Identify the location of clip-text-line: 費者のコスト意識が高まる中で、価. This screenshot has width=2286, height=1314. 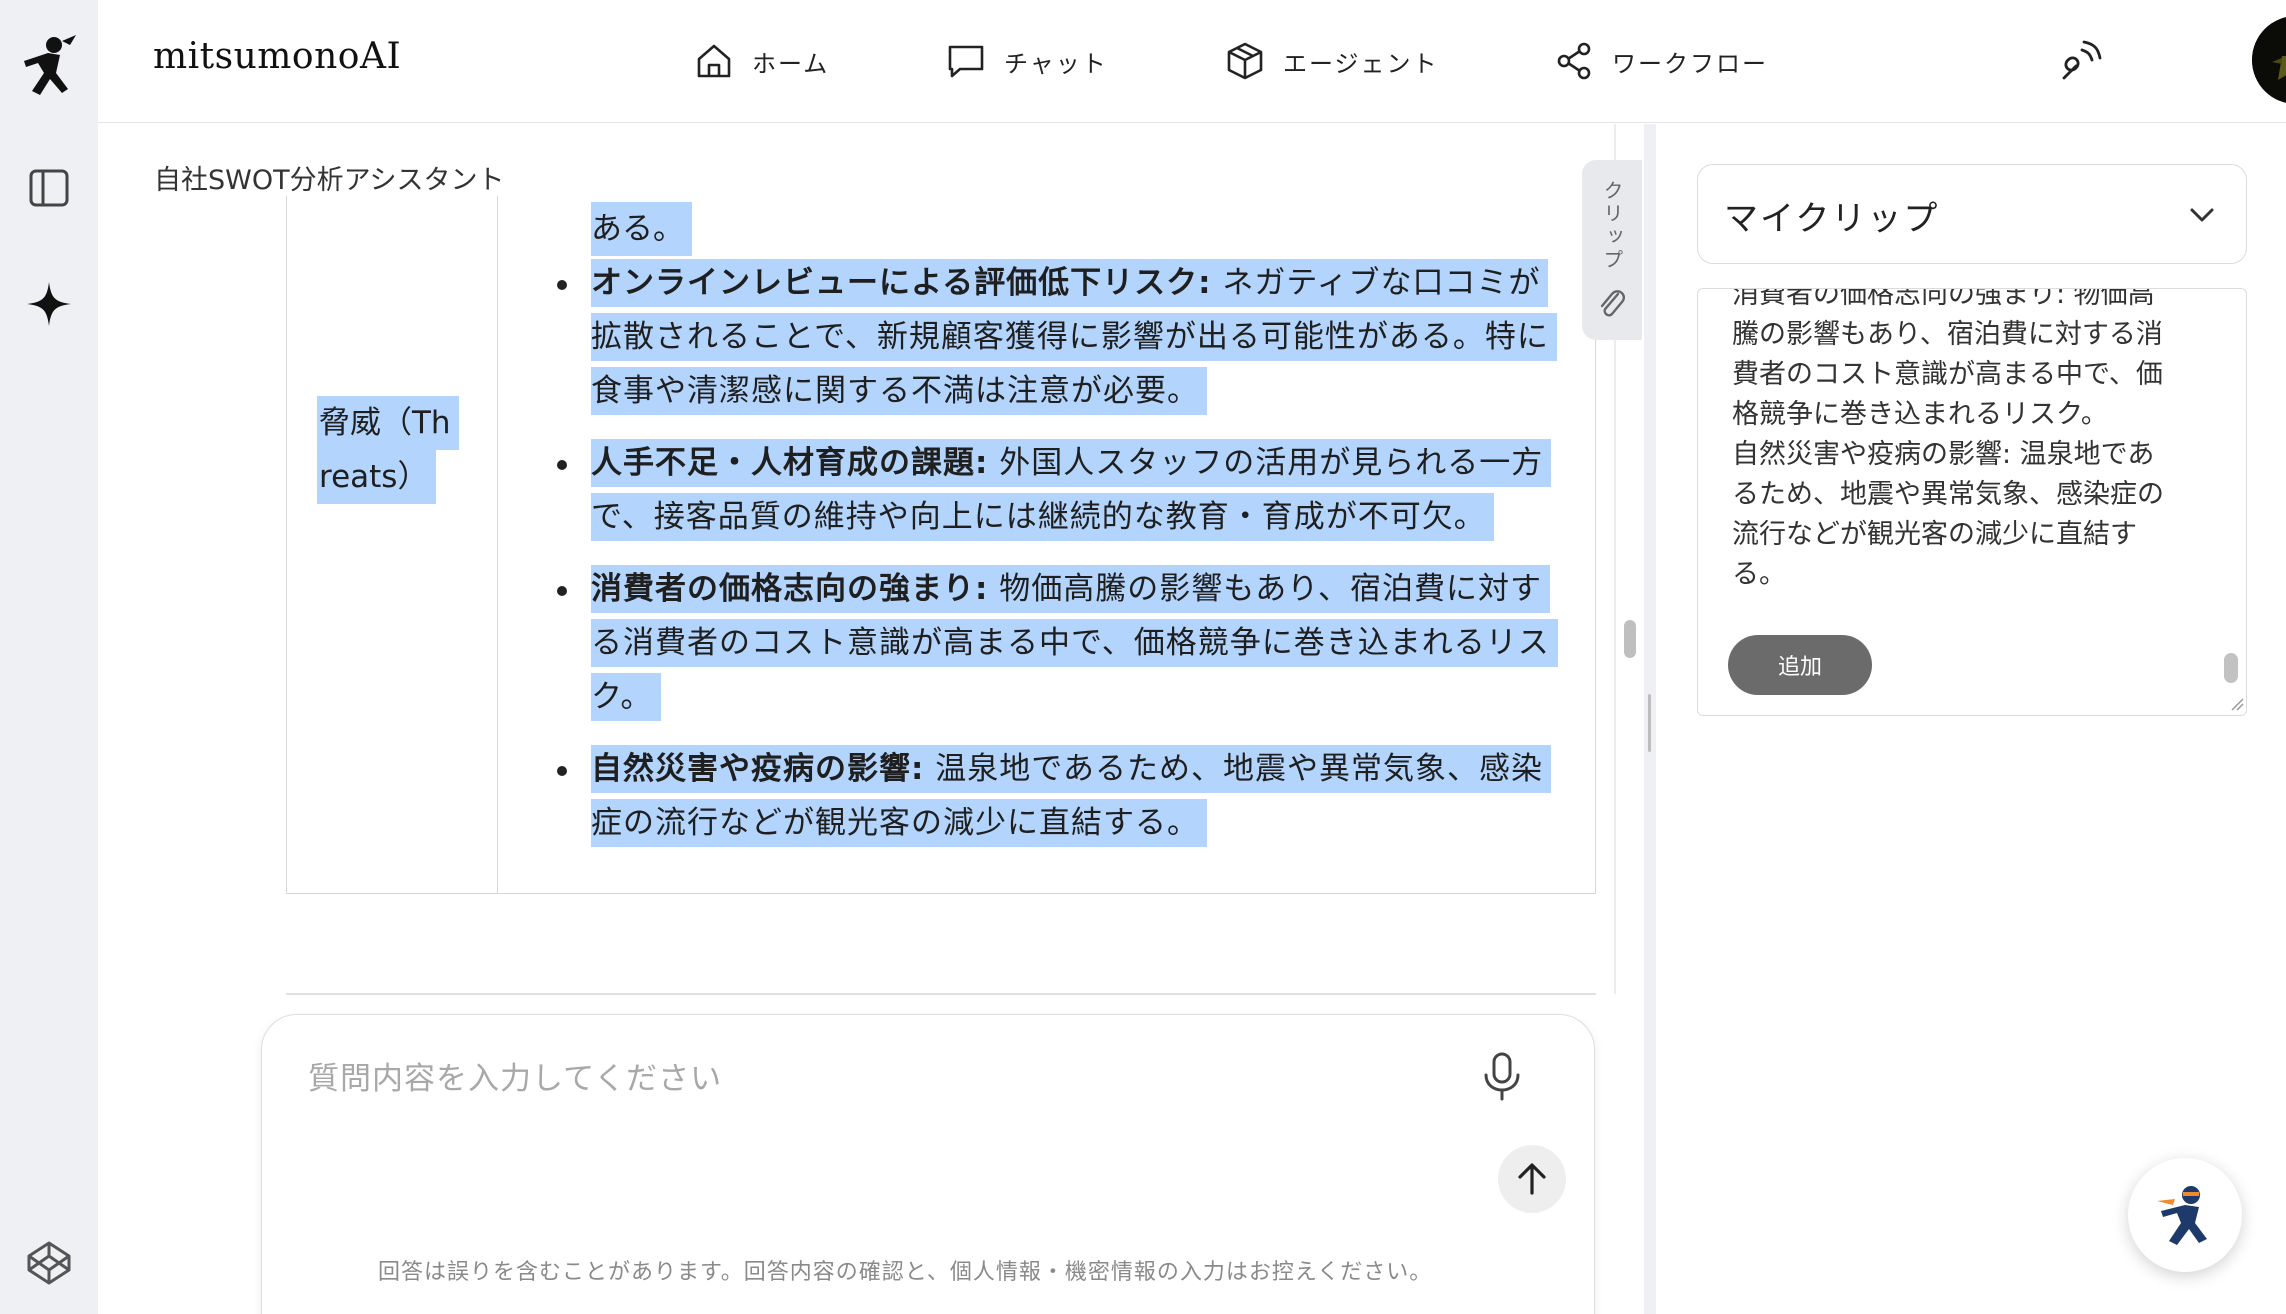
(1947, 374).